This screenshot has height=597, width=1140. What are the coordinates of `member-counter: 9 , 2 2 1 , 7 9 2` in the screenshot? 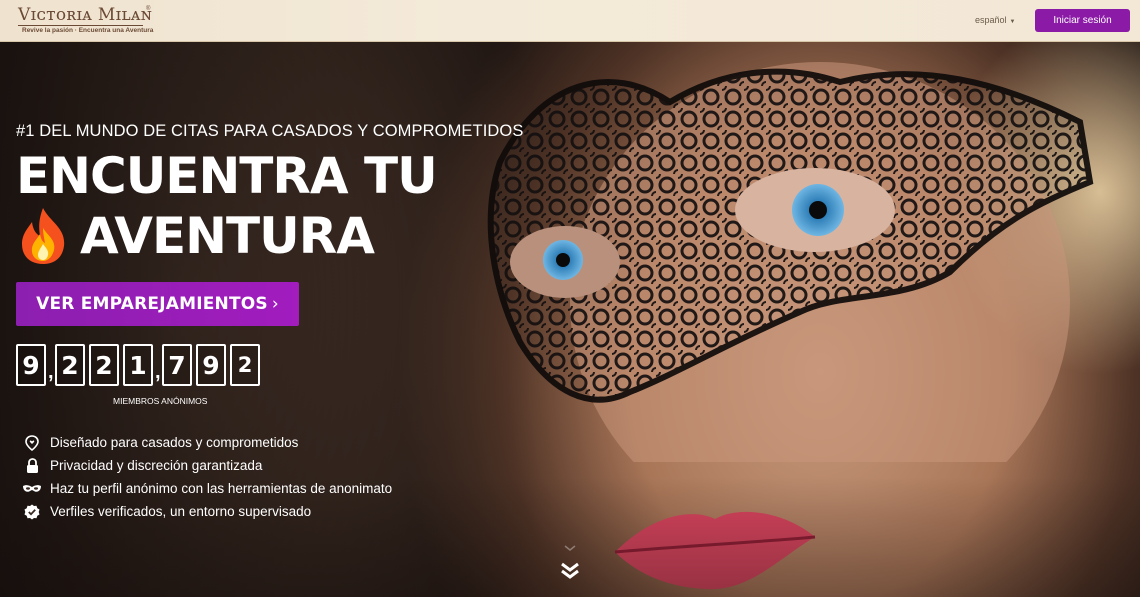 It's located at (140, 364).